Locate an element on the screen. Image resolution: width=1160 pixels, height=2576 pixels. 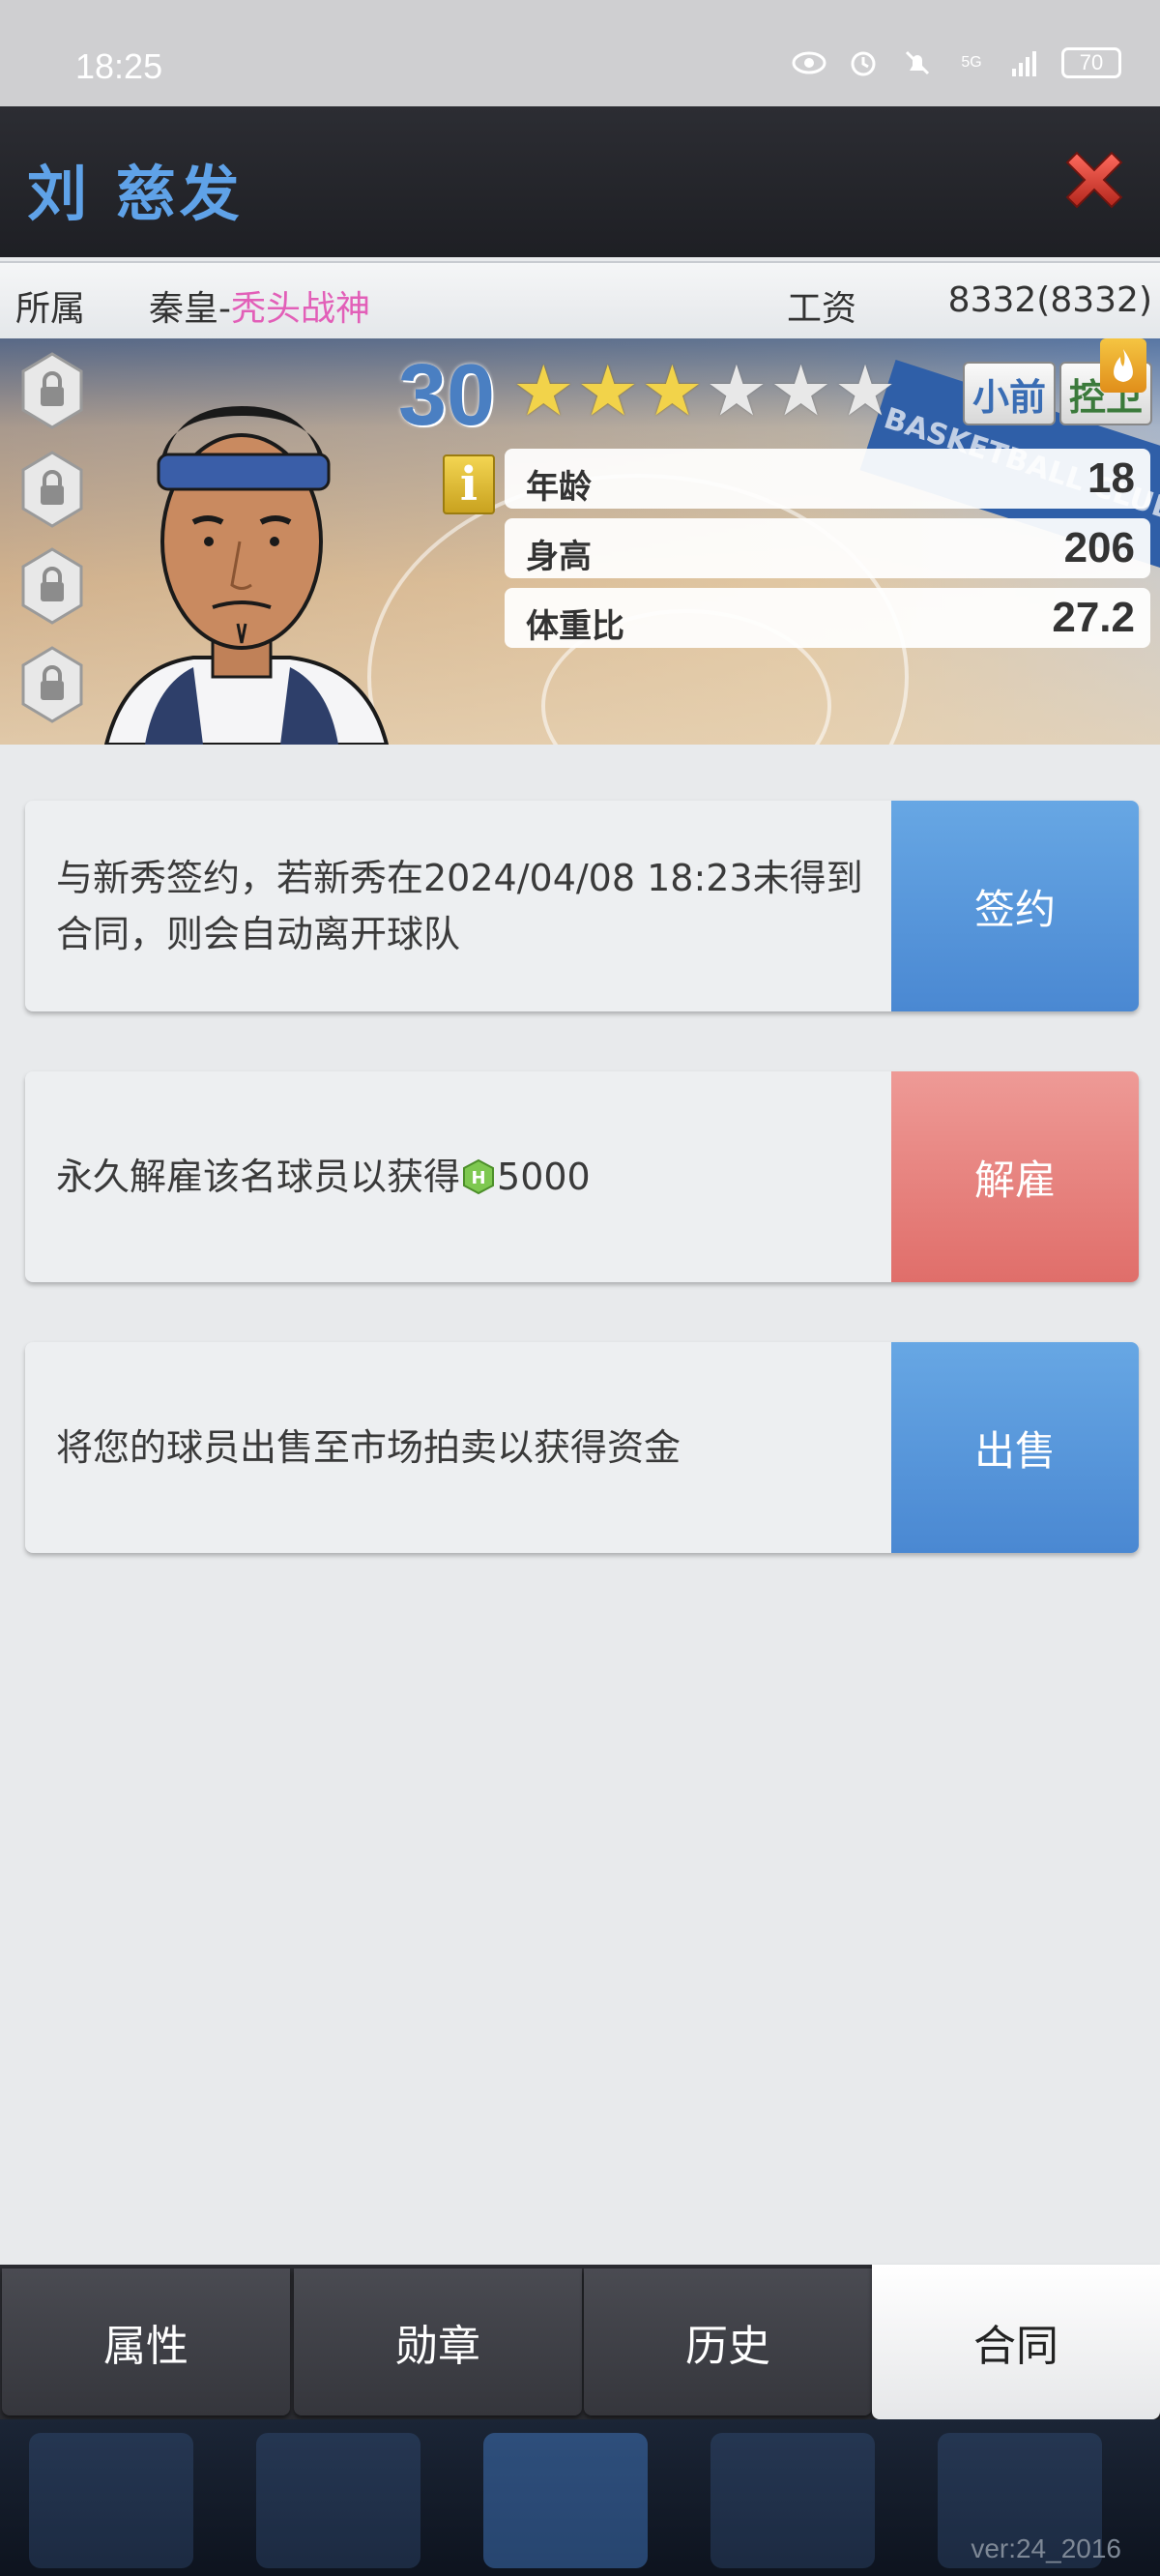
stat-value: 206 is located at coordinates (1099, 547).